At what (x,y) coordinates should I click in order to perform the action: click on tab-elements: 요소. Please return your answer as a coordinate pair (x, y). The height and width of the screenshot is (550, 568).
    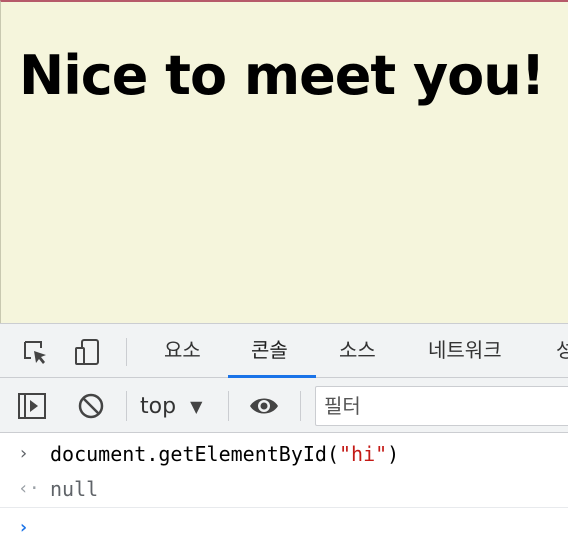
    Looking at the image, I should click on (182, 351).